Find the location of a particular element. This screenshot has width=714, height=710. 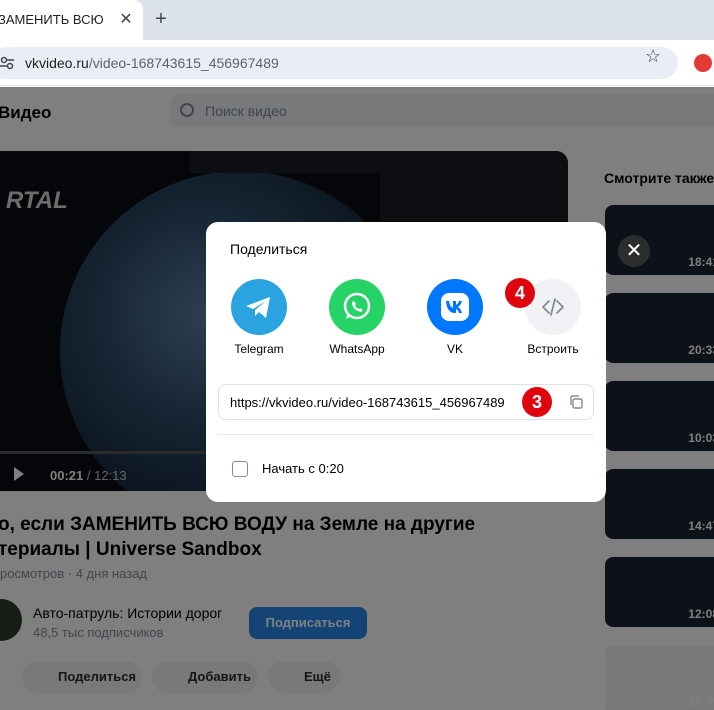

start-at-label: Начать с 0:20 is located at coordinates (303, 468).